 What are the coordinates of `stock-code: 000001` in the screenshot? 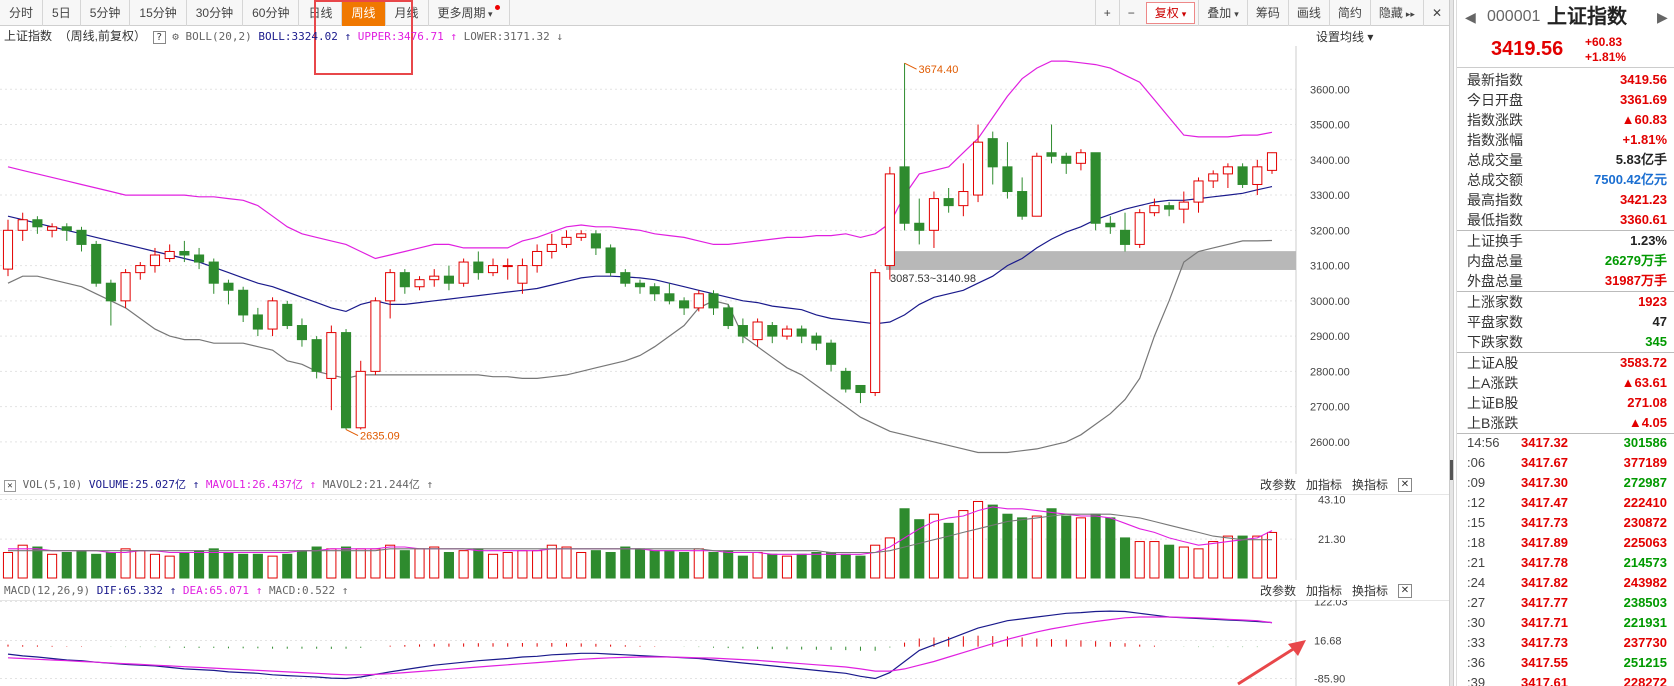 It's located at (1514, 16).